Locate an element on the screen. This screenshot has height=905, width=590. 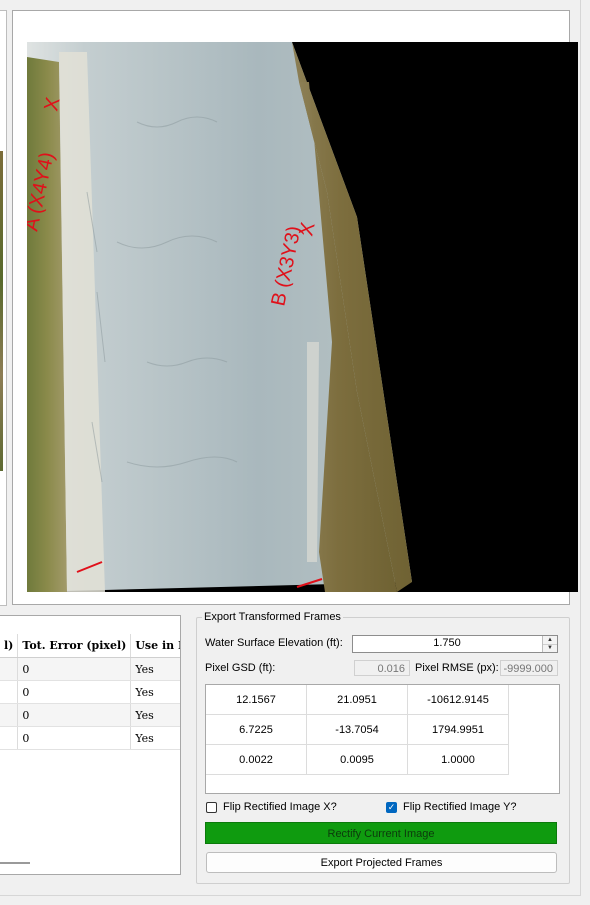
matrix-cell: -10612.9145 is located at coordinates (458, 700).